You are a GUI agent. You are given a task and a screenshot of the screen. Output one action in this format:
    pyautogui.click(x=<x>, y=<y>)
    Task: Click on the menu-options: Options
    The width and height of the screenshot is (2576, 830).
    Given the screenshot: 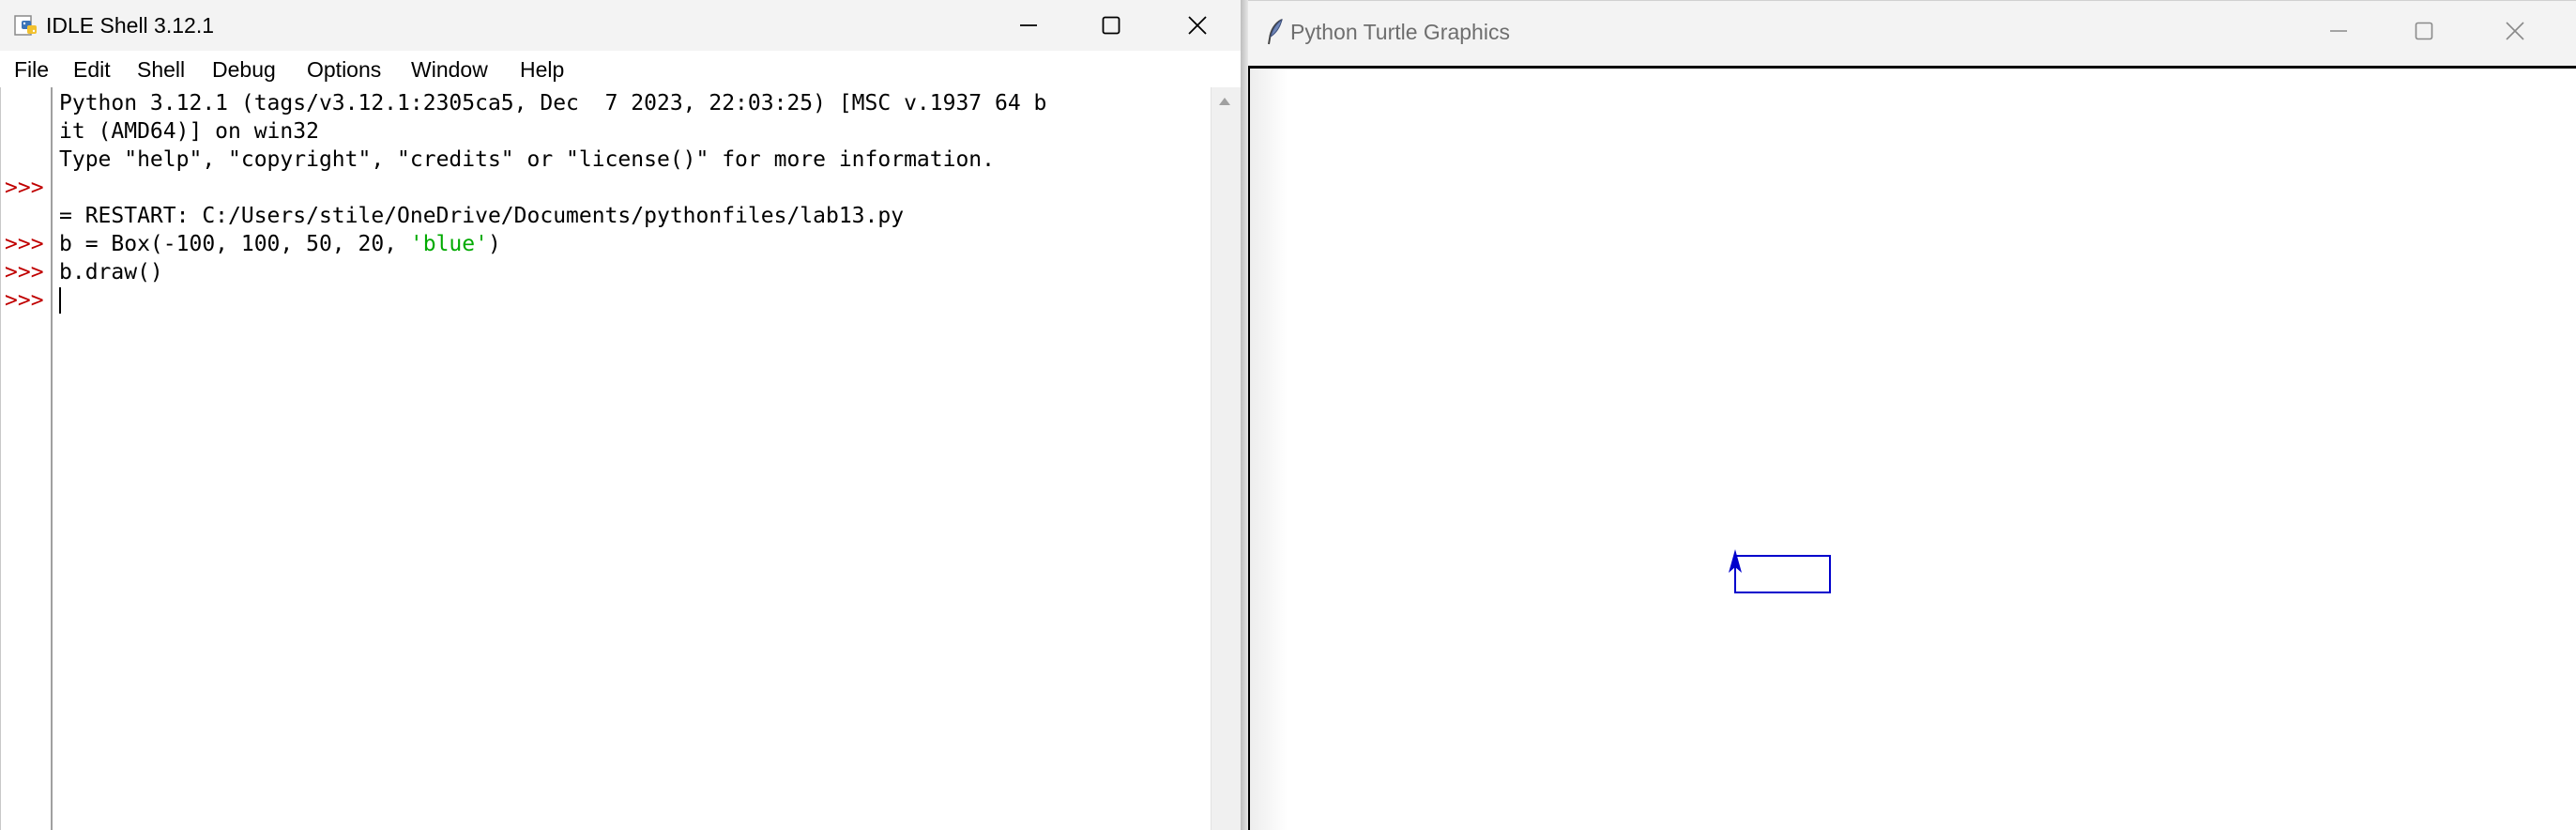 What is the action you would take?
    pyautogui.click(x=344, y=69)
    